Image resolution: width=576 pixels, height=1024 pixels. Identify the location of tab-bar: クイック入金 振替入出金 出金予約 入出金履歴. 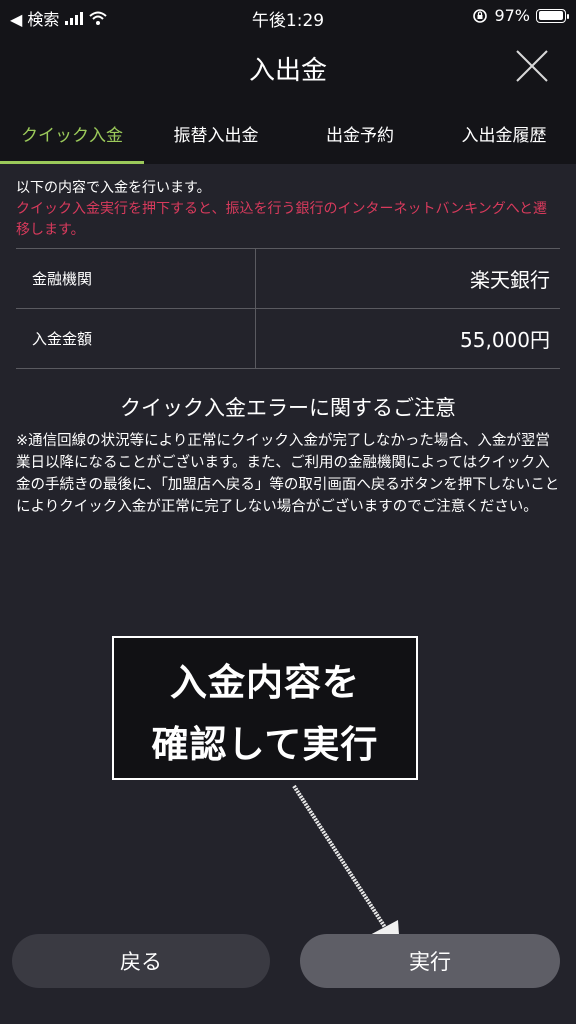
(288, 133).